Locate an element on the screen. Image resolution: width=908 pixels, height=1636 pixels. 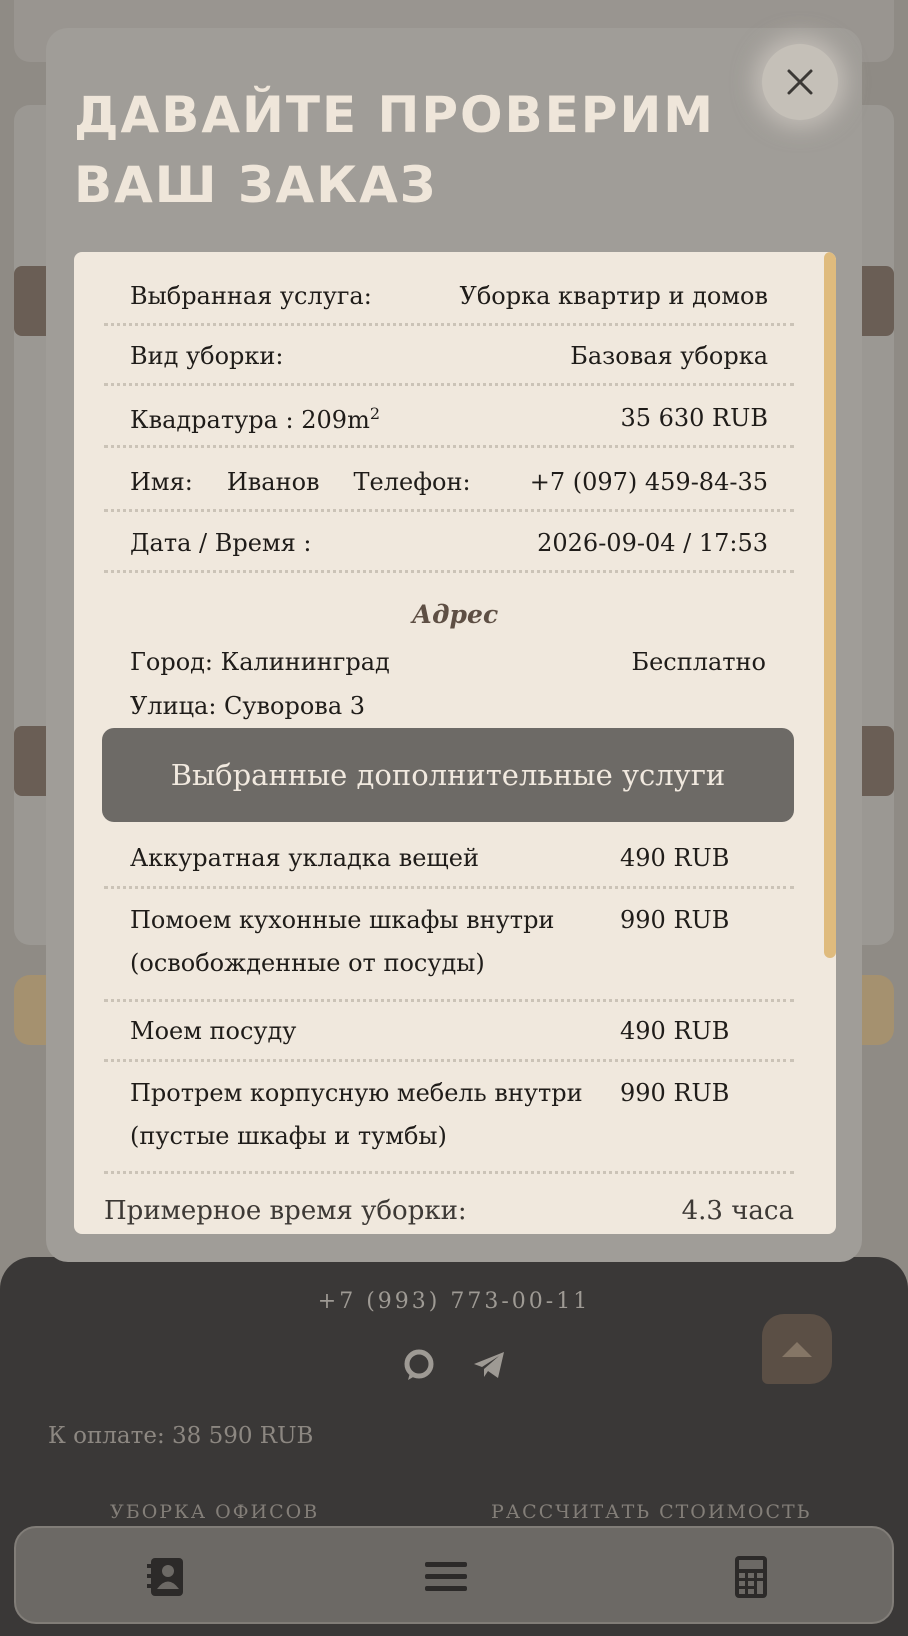
footer-phone: +7 (993) 773-00-11 is located at coordinates (454, 1301).